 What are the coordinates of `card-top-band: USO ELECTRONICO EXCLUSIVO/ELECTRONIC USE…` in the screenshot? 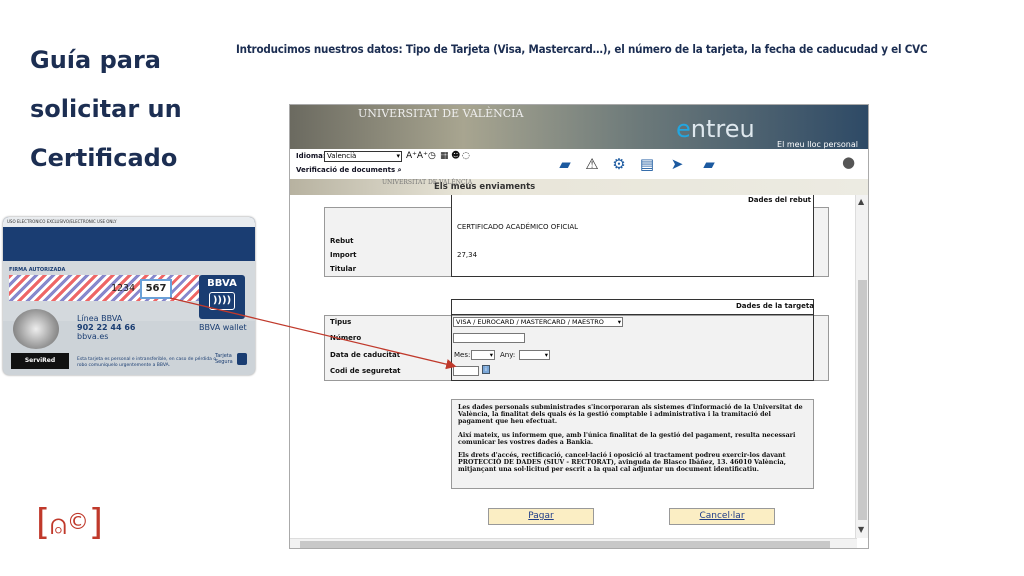 It's located at (129, 239).